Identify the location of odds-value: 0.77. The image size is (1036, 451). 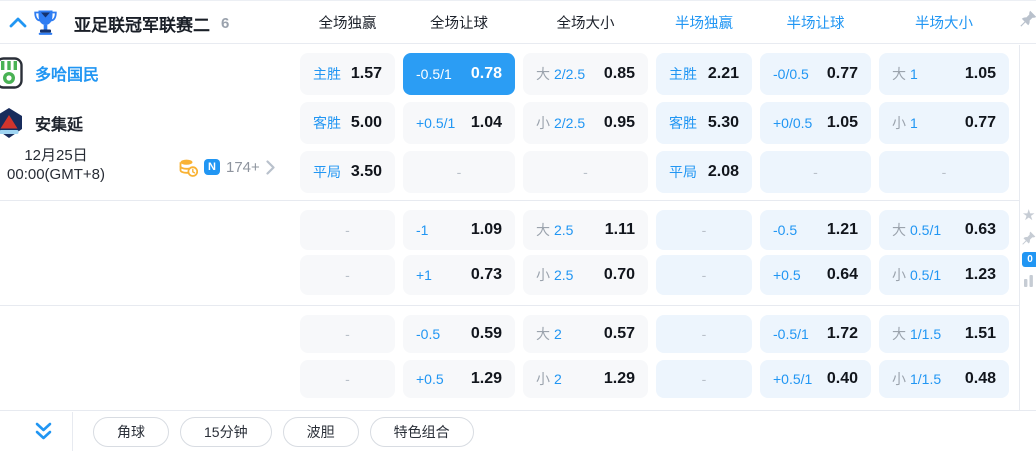
(842, 73).